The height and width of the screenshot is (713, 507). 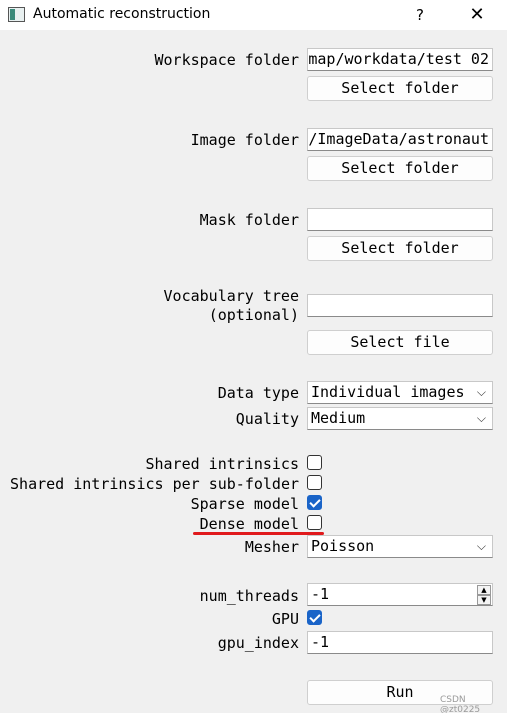 What do you see at coordinates (314, 462) in the screenshot?
I see `shared-intrinsics-checkbox` at bounding box center [314, 462].